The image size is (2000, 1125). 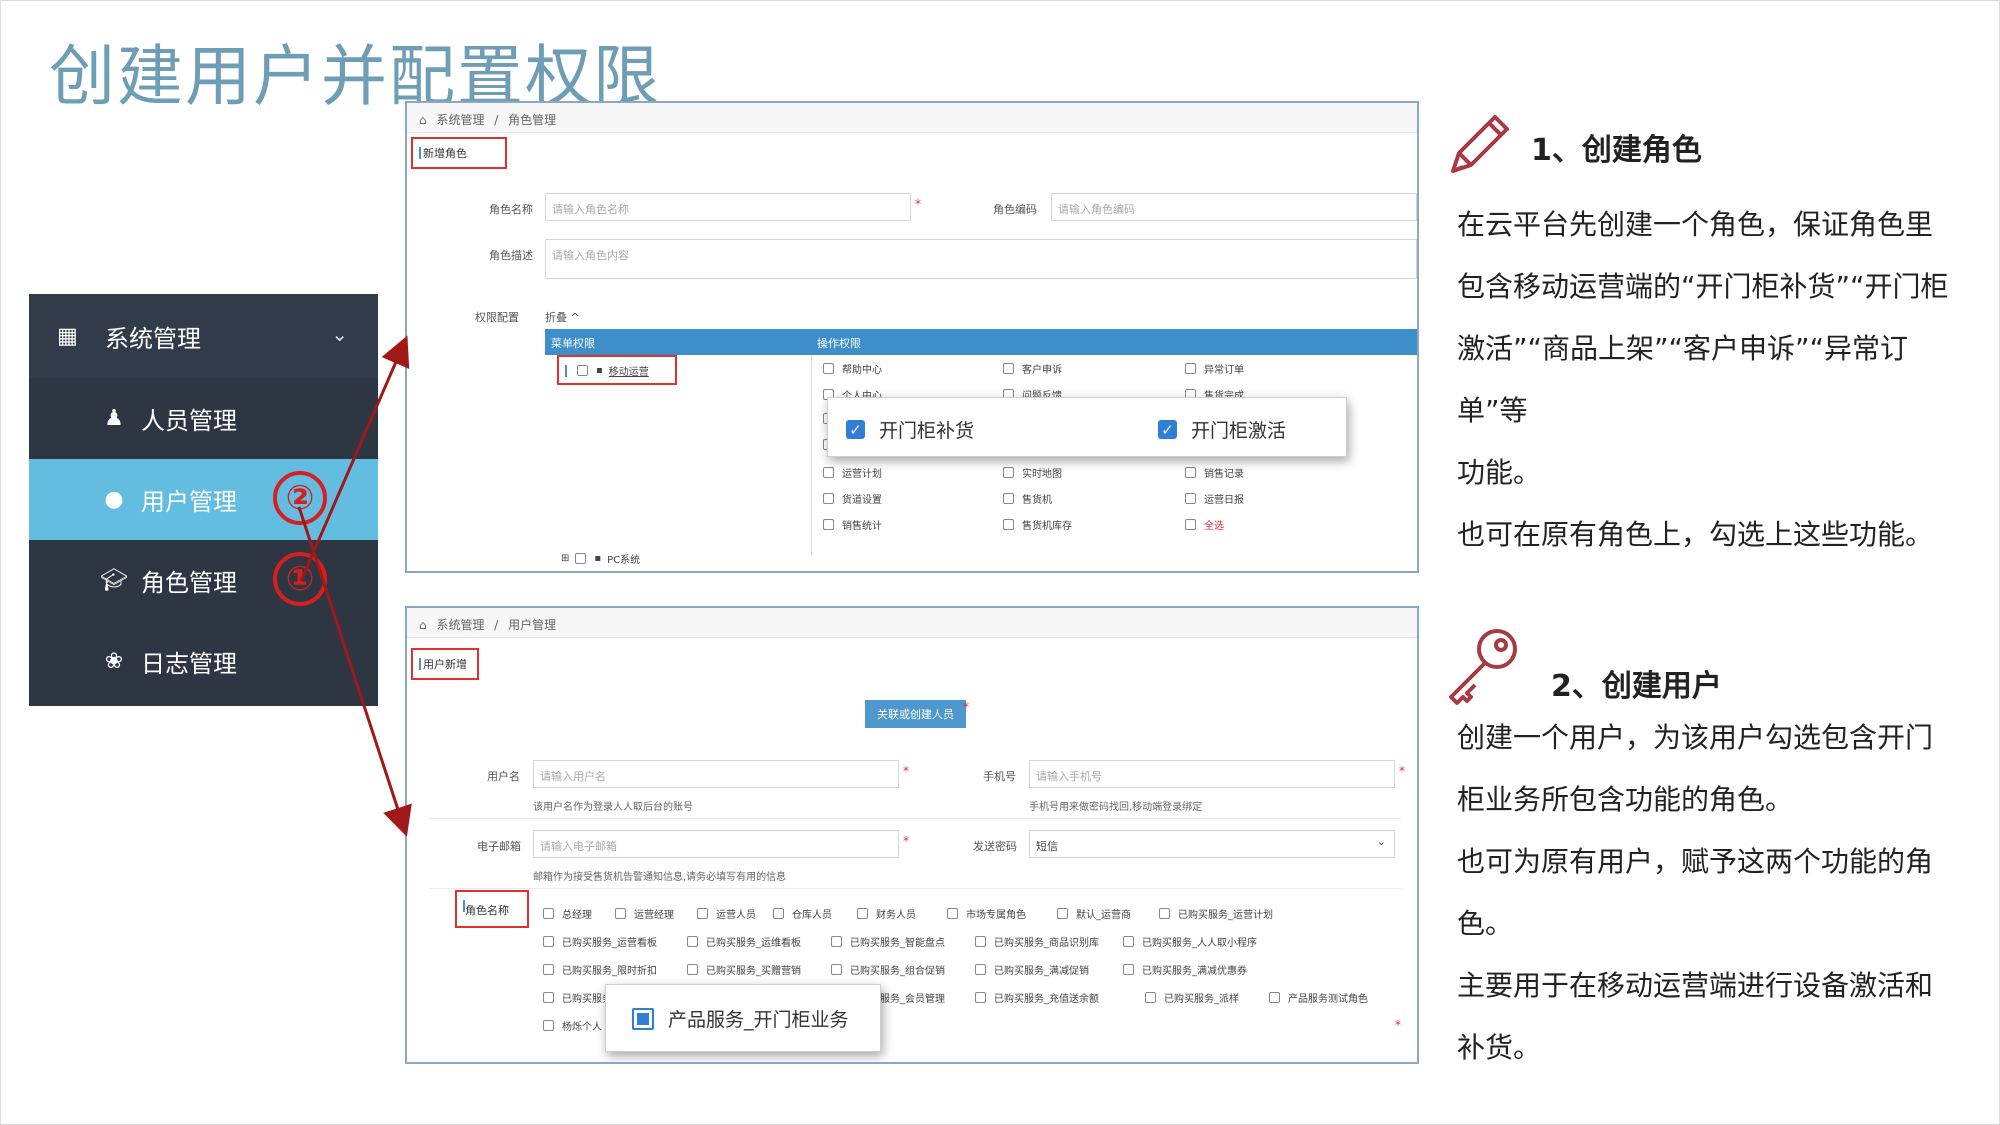 I want to click on arrow-overlay, so click(x=354, y=586).